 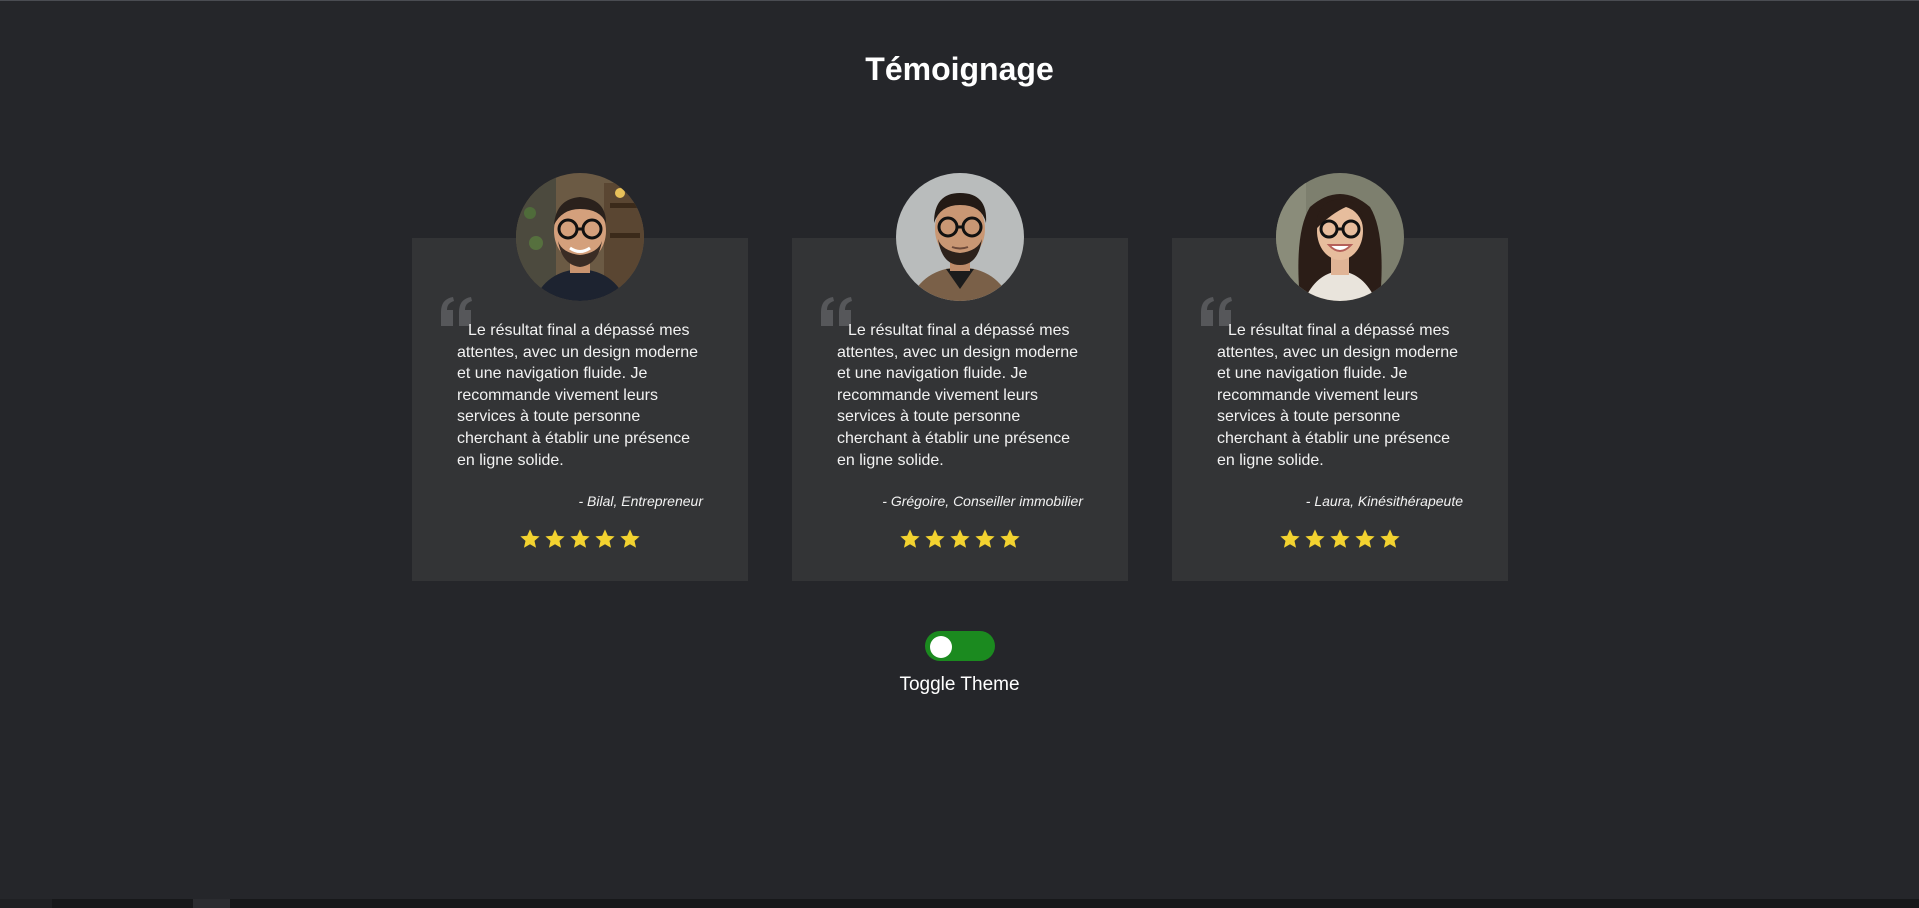 What do you see at coordinates (959, 903) in the screenshot?
I see `taskbar` at bounding box center [959, 903].